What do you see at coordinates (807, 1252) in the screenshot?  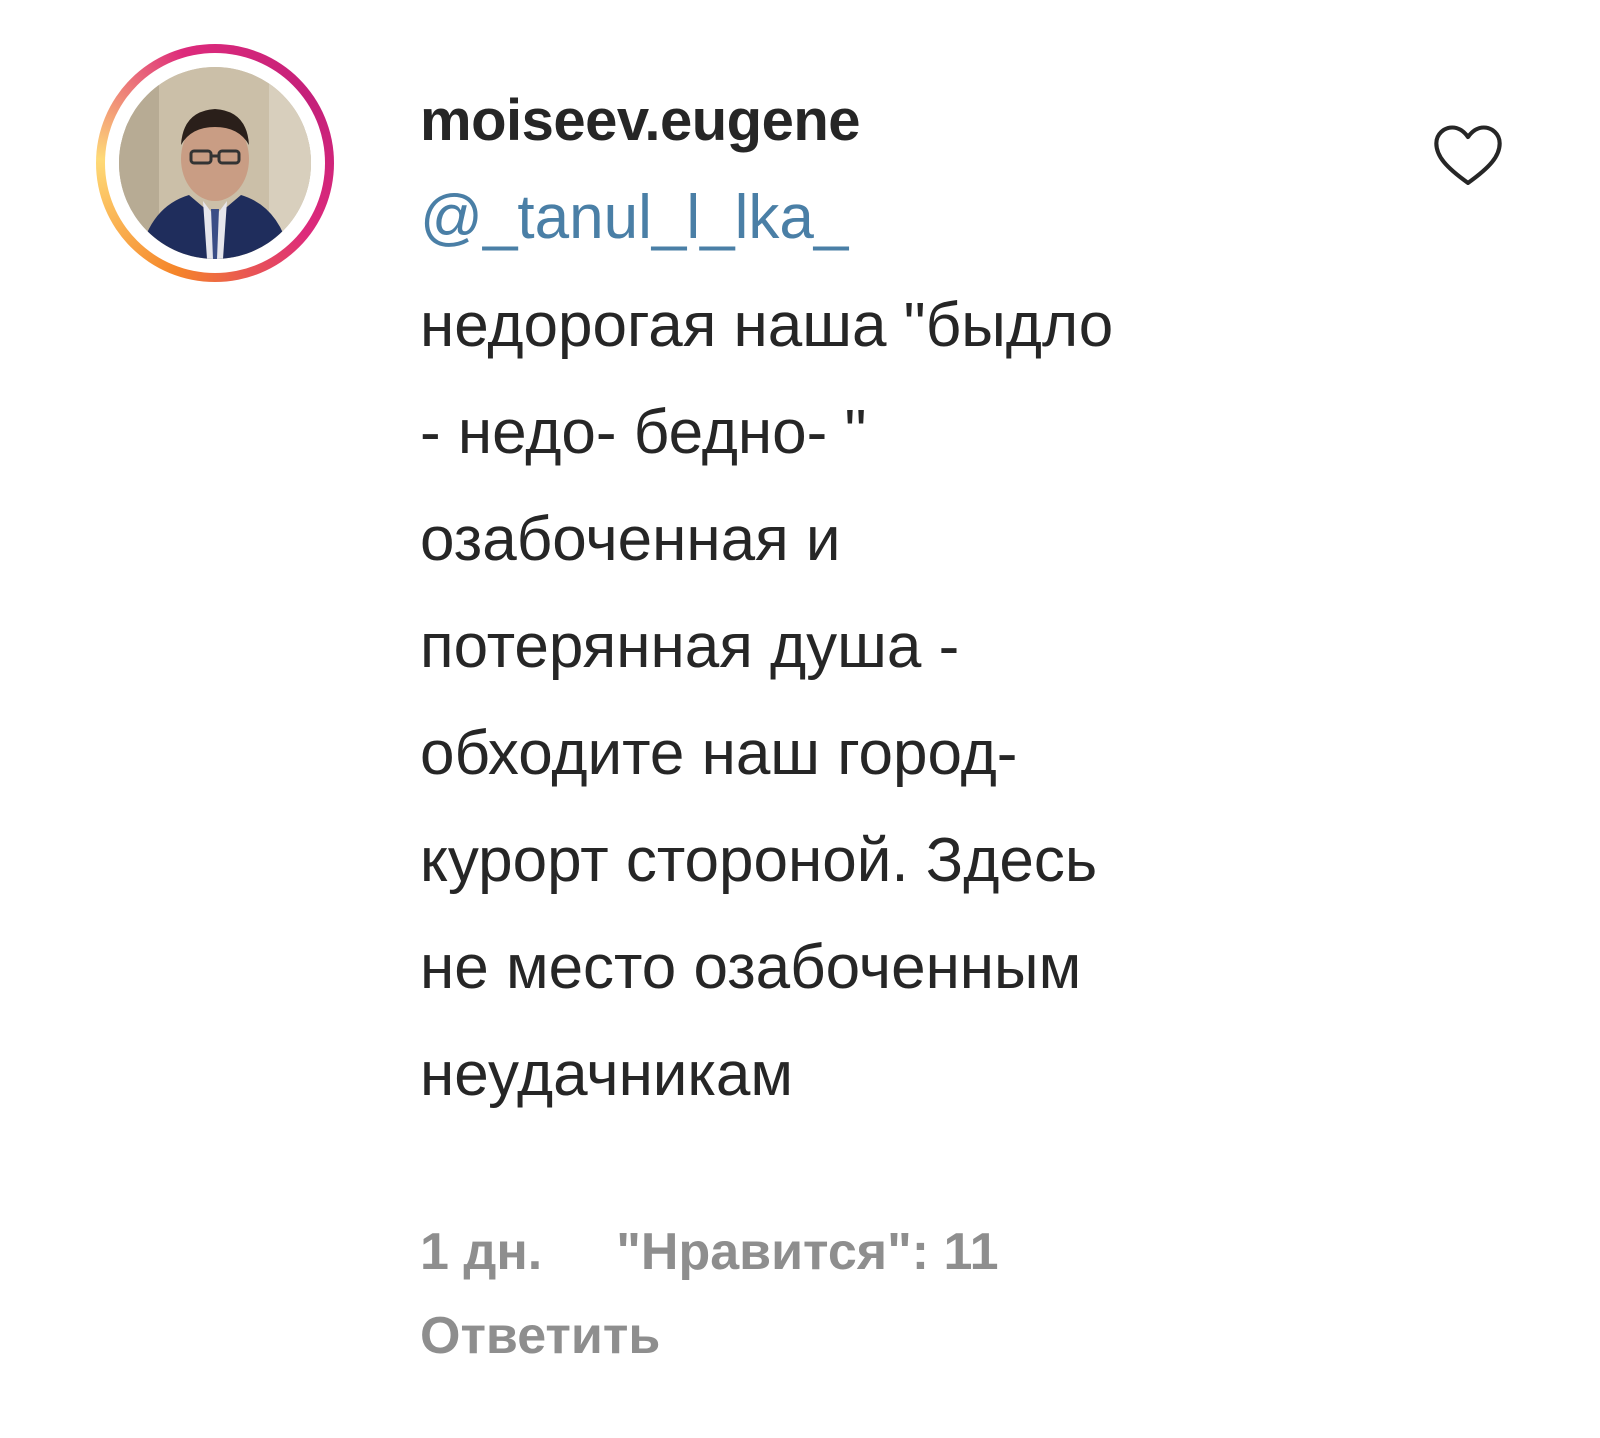 I see `comment-like-count: "Нравится": 11` at bounding box center [807, 1252].